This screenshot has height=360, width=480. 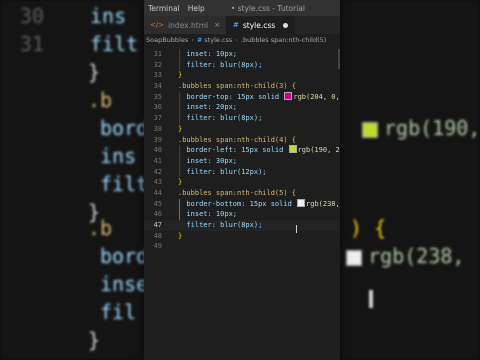 What do you see at coordinates (157, 160) in the screenshot?
I see `line-number: 41` at bounding box center [157, 160].